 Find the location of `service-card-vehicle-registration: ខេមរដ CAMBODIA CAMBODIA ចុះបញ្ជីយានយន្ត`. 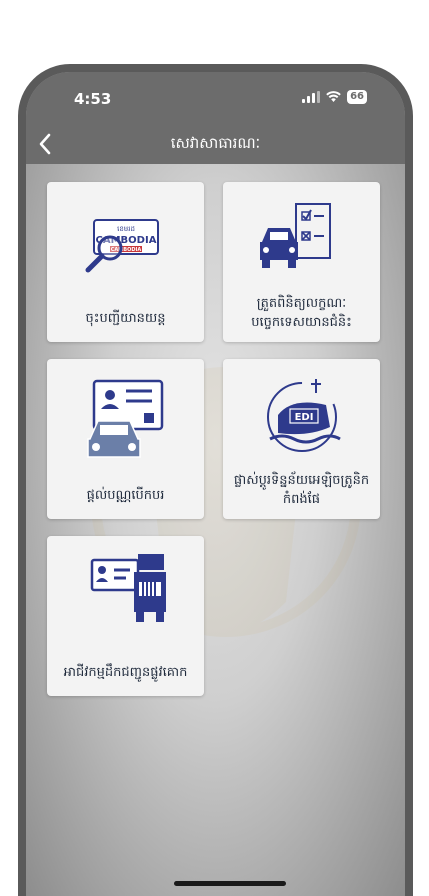

service-card-vehicle-registration: ខេមរដ CAMBODIA CAMBODIA ចុះបញ្ជីយានយន្ត is located at coordinates (125, 262).